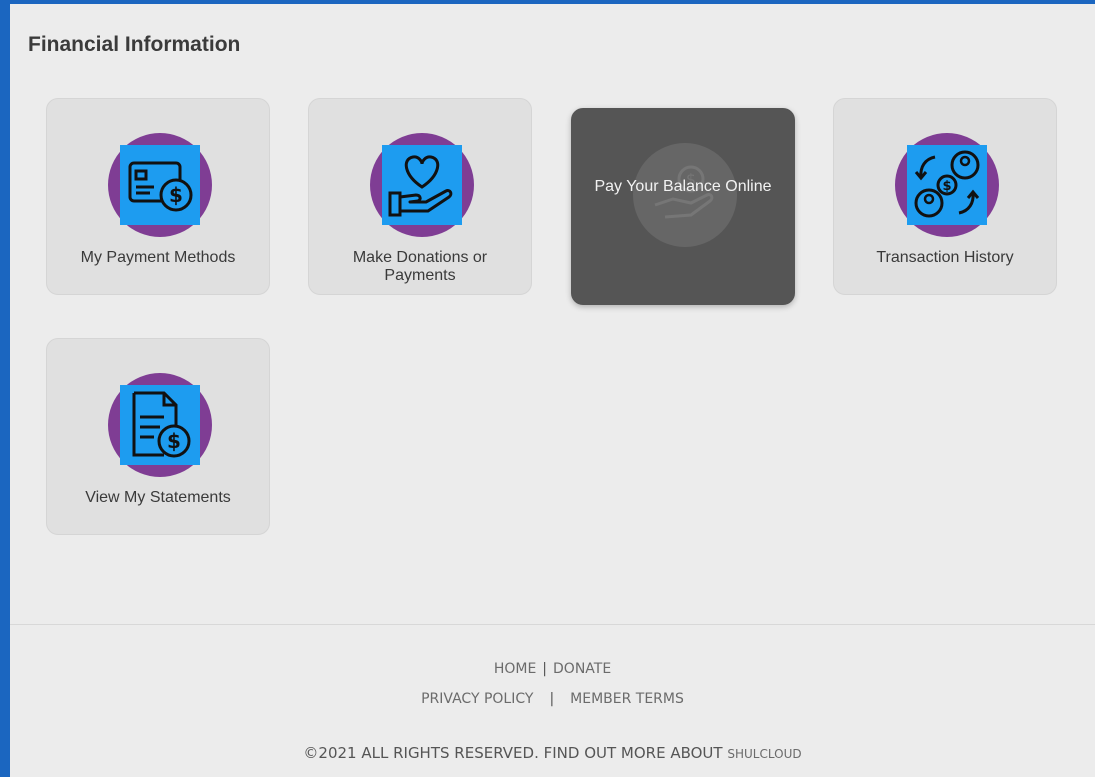 This screenshot has height=777, width=1095. I want to click on tile-pay-balance-online: $ Pay Your Balance Online, so click(683, 206).